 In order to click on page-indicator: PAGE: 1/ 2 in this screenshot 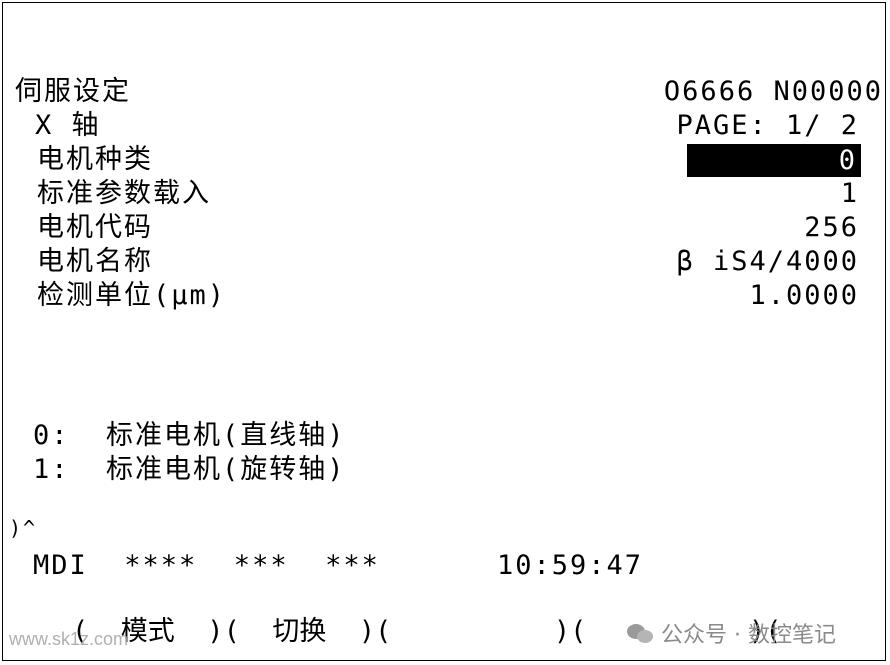, I will do `click(767, 125)`.